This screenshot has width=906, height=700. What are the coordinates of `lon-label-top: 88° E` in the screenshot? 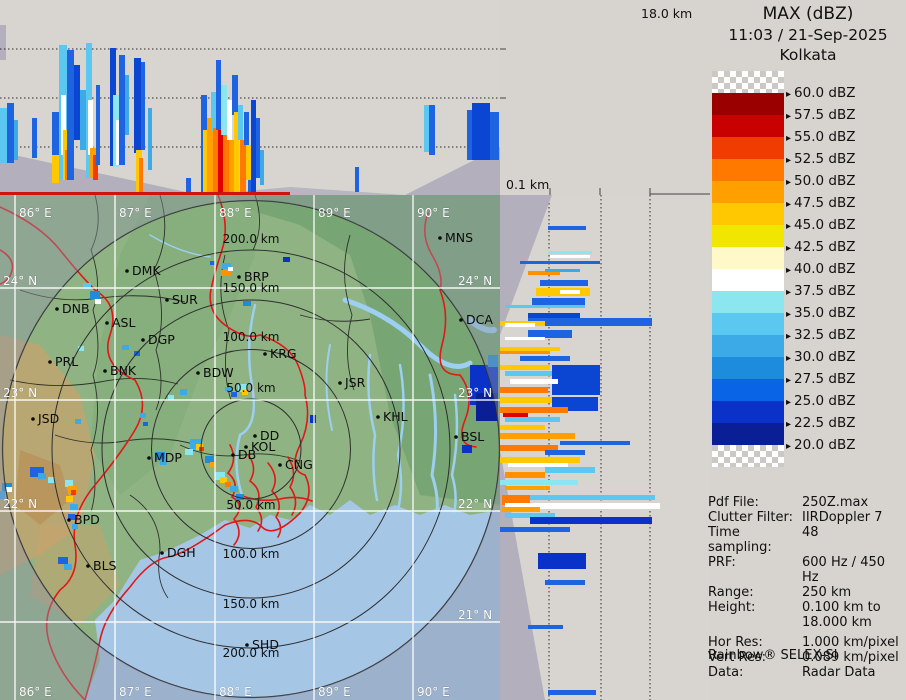 It's located at (235, 213).